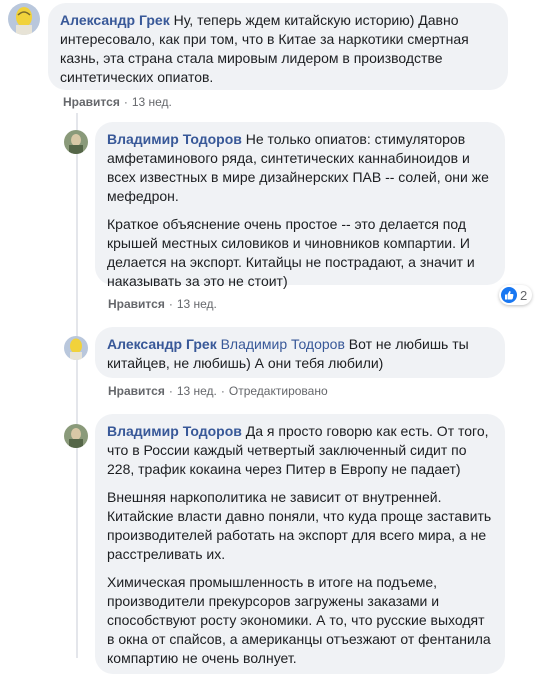 The image size is (535, 674). Describe the element at coordinates (509, 295) in the screenshot. I see `thumbs-up-icon` at that location.